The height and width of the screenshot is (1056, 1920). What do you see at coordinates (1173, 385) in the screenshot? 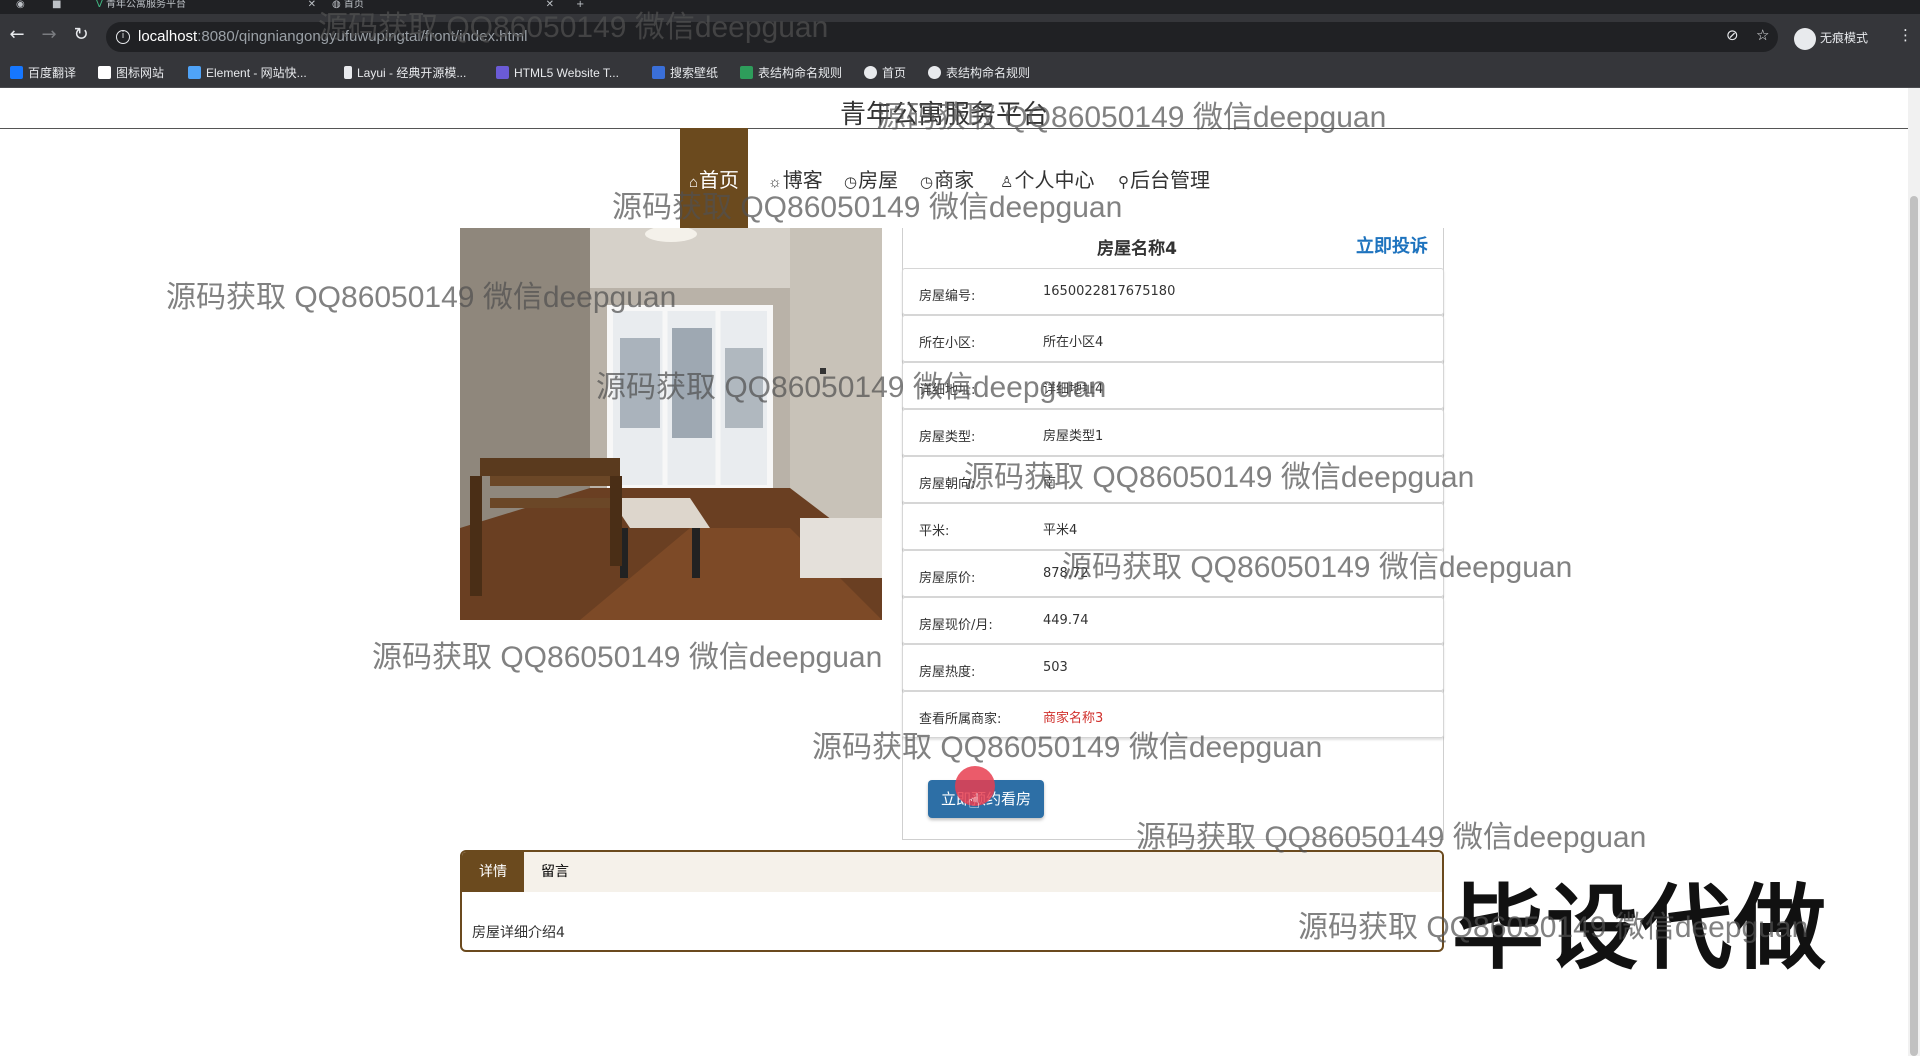
I see `info-row-address: 详细地址: 详细地址4` at bounding box center [1173, 385].